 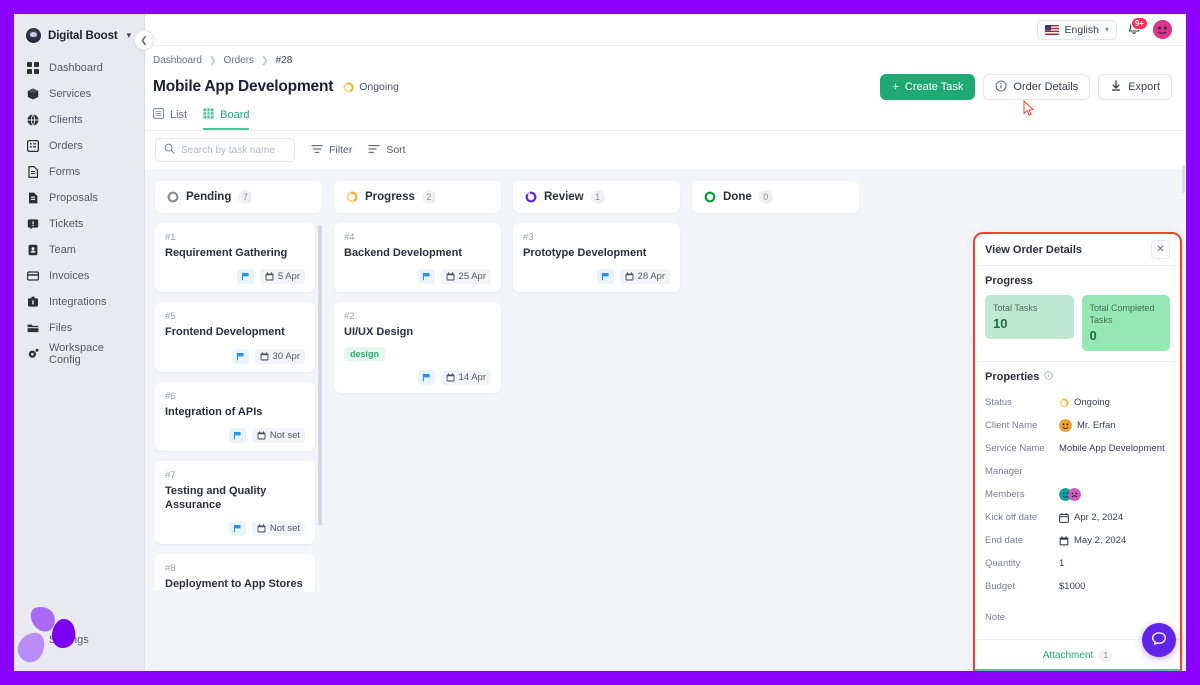 I want to click on sidebar-item-tickets: Tickets, so click(x=79, y=224).